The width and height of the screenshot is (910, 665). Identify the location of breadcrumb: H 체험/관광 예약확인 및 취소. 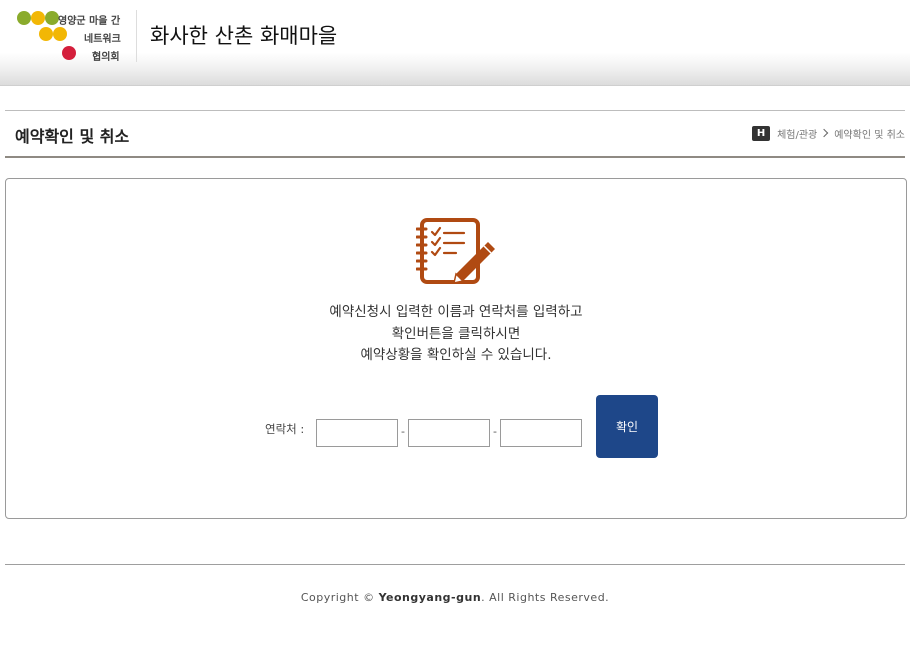
(828, 133).